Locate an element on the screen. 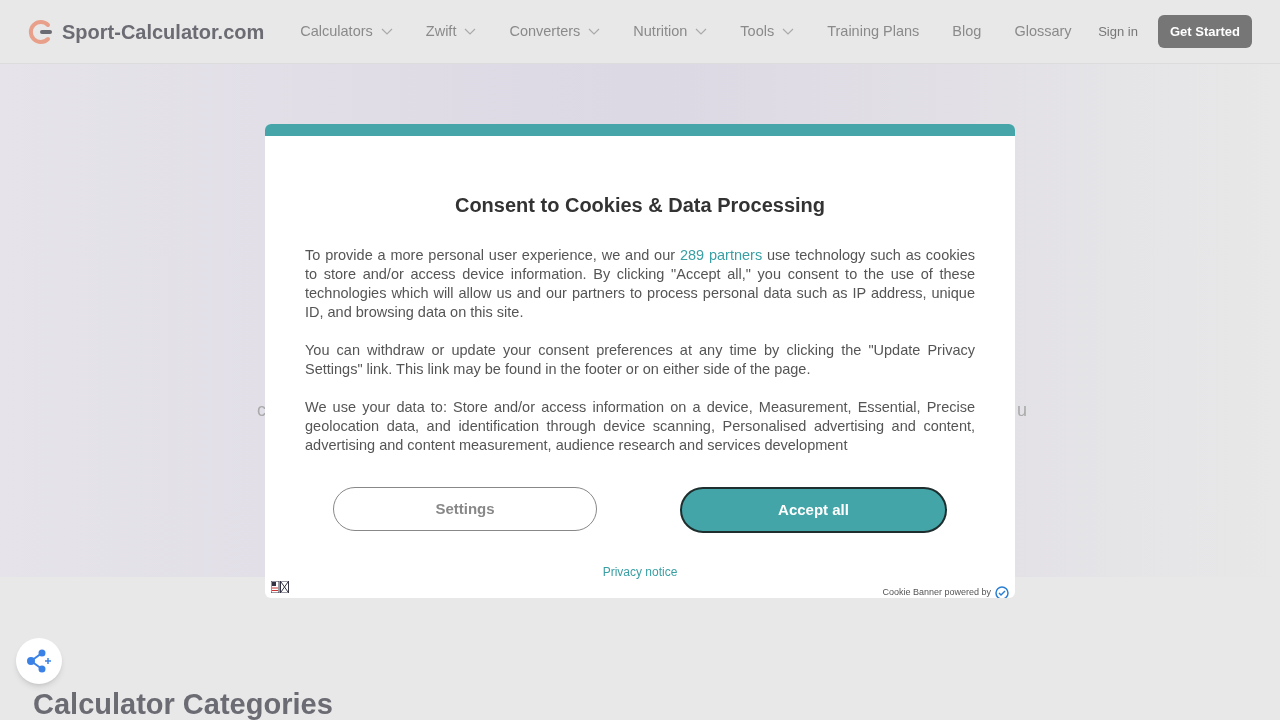 This screenshot has height=720, width=1280. site-logo: Sport-Calculator.com is located at coordinates (163, 31).